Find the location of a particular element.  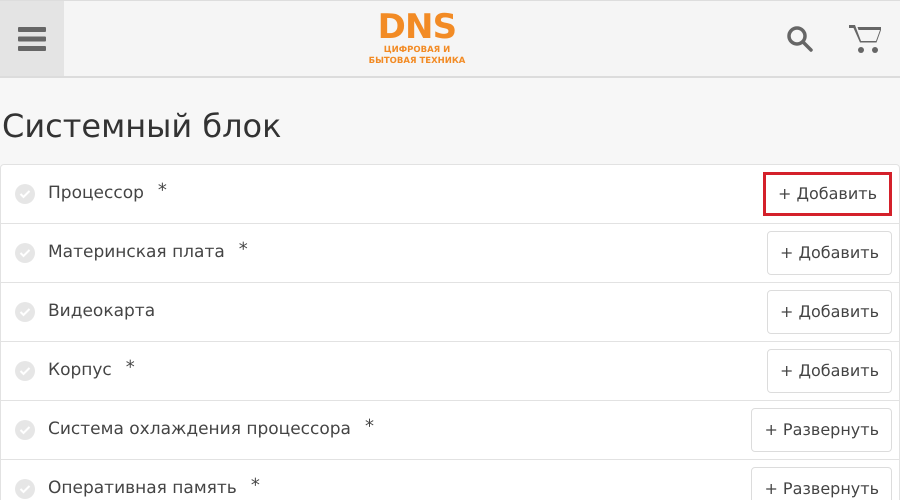

cart-icon is located at coordinates (865, 39).